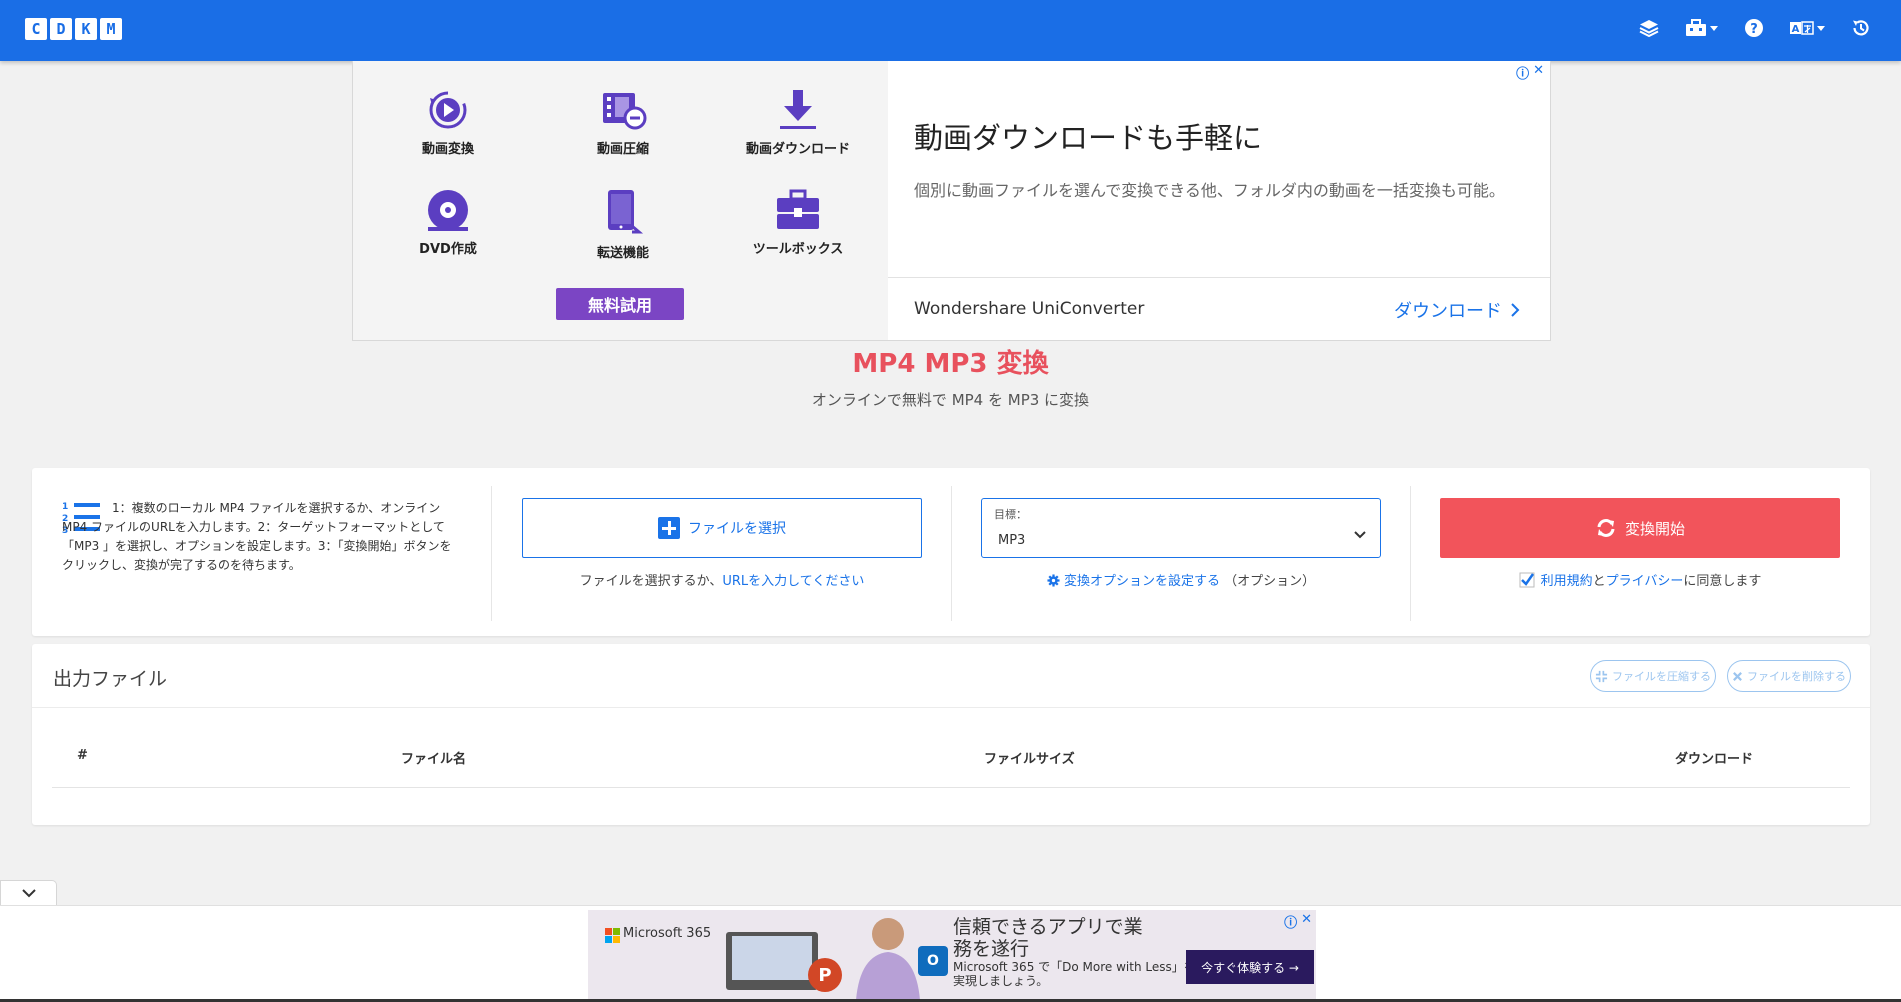 This screenshot has height=1002, width=1901. I want to click on ad-app-video-download: 動画ダウンロード, so click(798, 122).